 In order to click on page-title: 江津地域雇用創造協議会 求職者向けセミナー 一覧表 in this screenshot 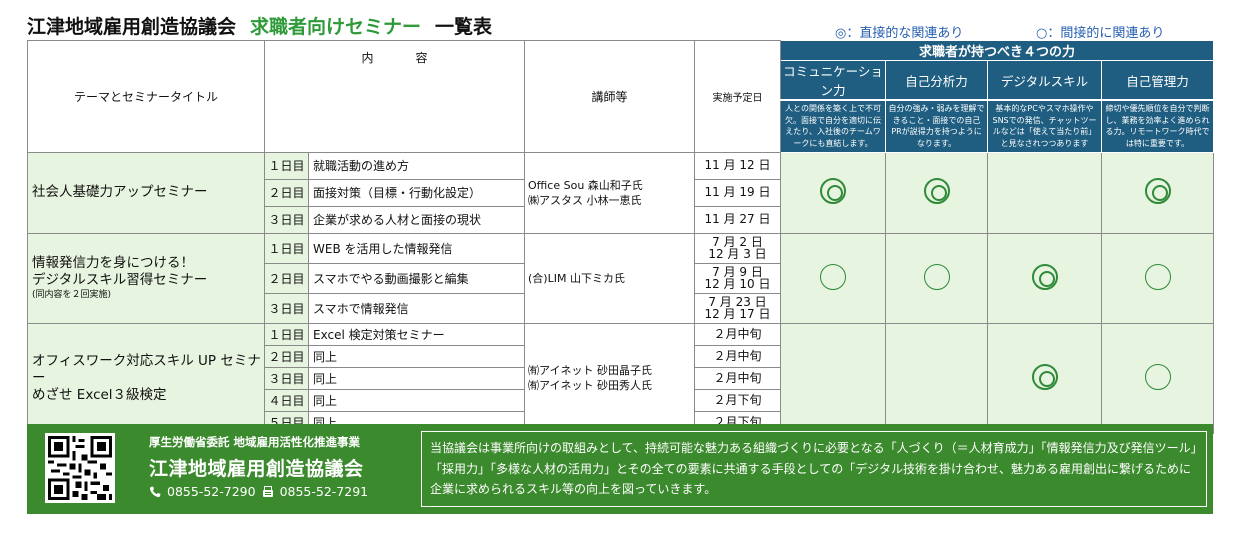, I will do `click(407, 26)`.